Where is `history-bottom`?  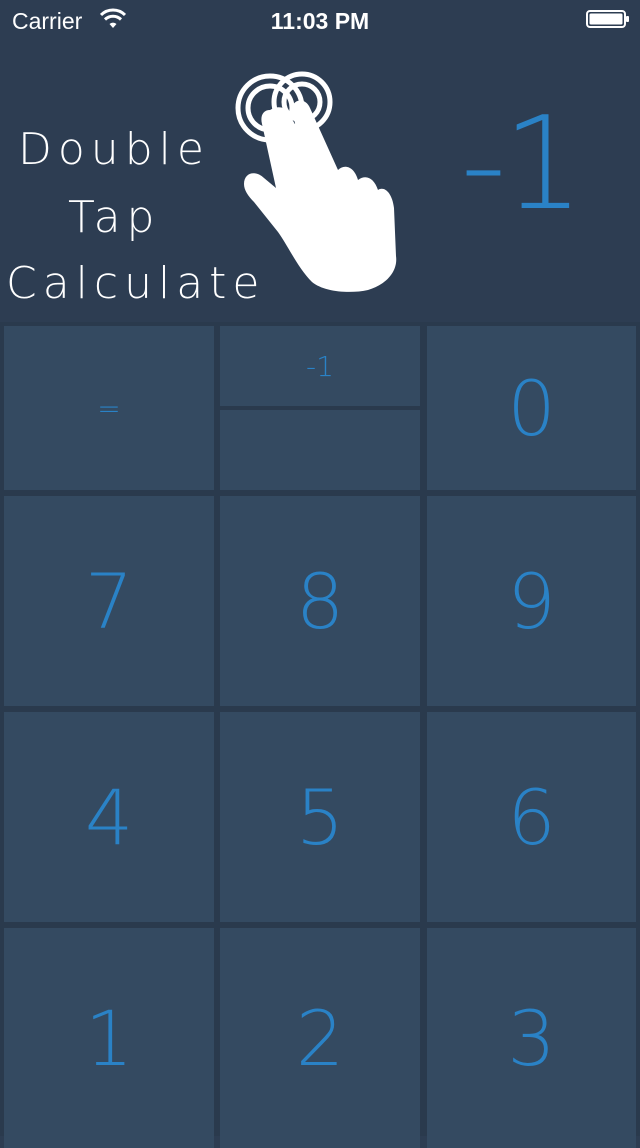 history-bottom is located at coordinates (320, 450).